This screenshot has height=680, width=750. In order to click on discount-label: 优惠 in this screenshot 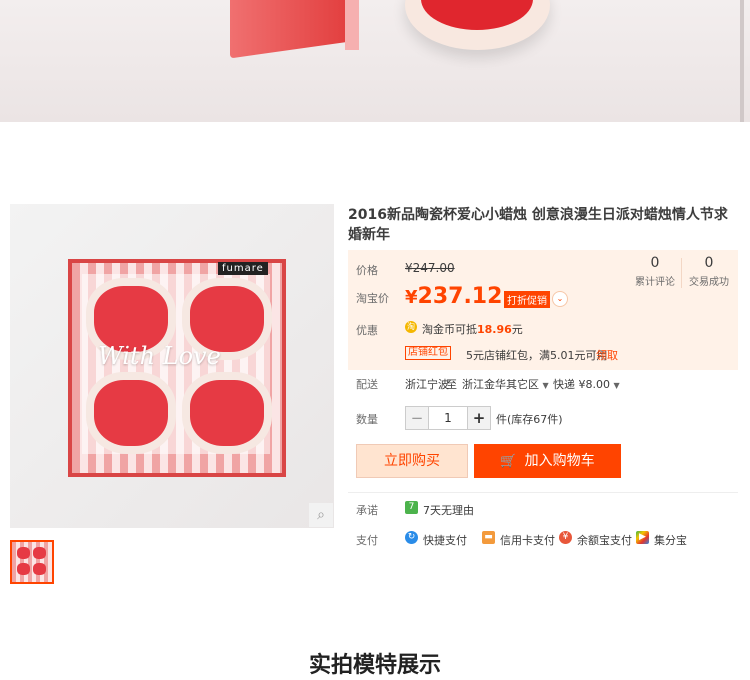, I will do `click(367, 330)`.